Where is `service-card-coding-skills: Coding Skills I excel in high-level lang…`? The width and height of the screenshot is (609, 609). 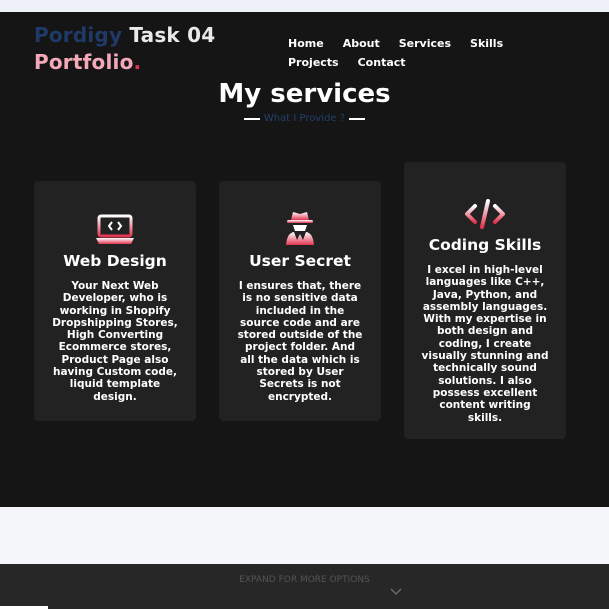
service-card-coding-skills: Coding Skills I excel in high-level lang… is located at coordinates (485, 300).